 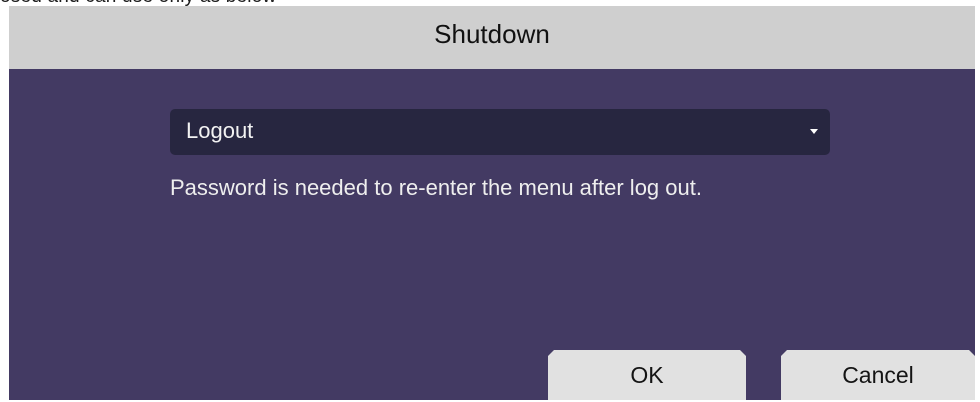 I want to click on ok-button: OK, so click(x=647, y=375).